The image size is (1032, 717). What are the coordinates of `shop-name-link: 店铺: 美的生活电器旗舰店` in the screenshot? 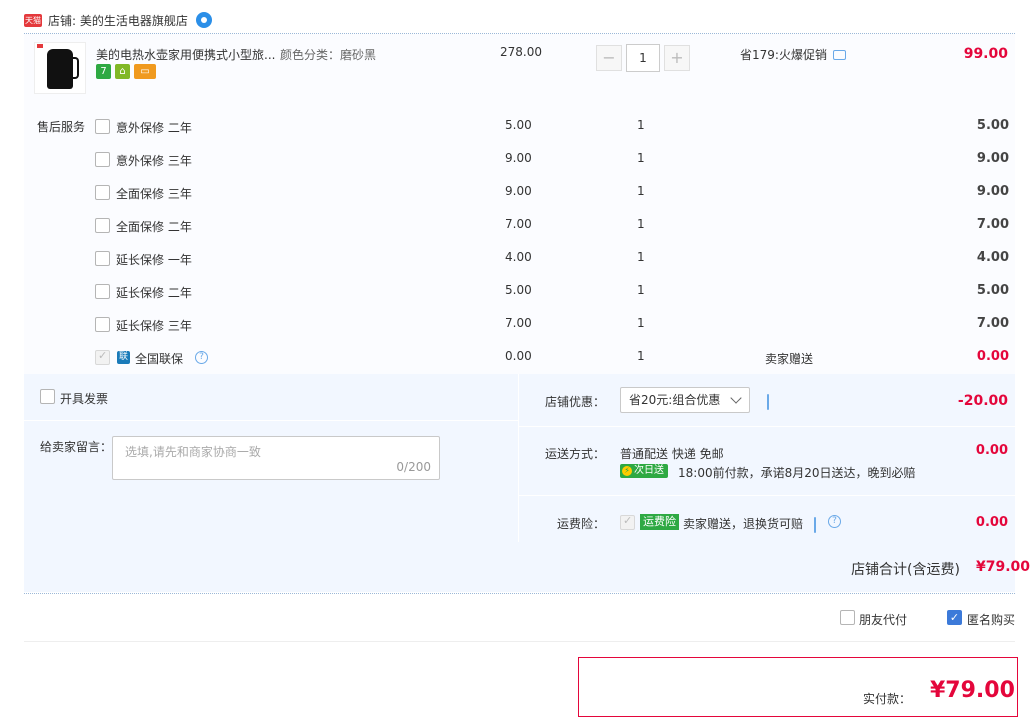 It's located at (118, 20).